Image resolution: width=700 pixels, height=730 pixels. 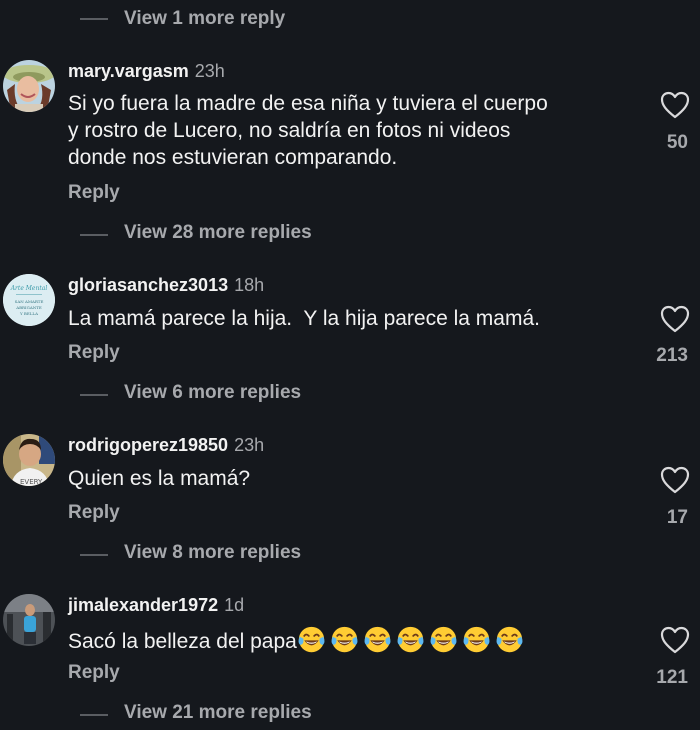 I want to click on like-count: 50, so click(x=677, y=142).